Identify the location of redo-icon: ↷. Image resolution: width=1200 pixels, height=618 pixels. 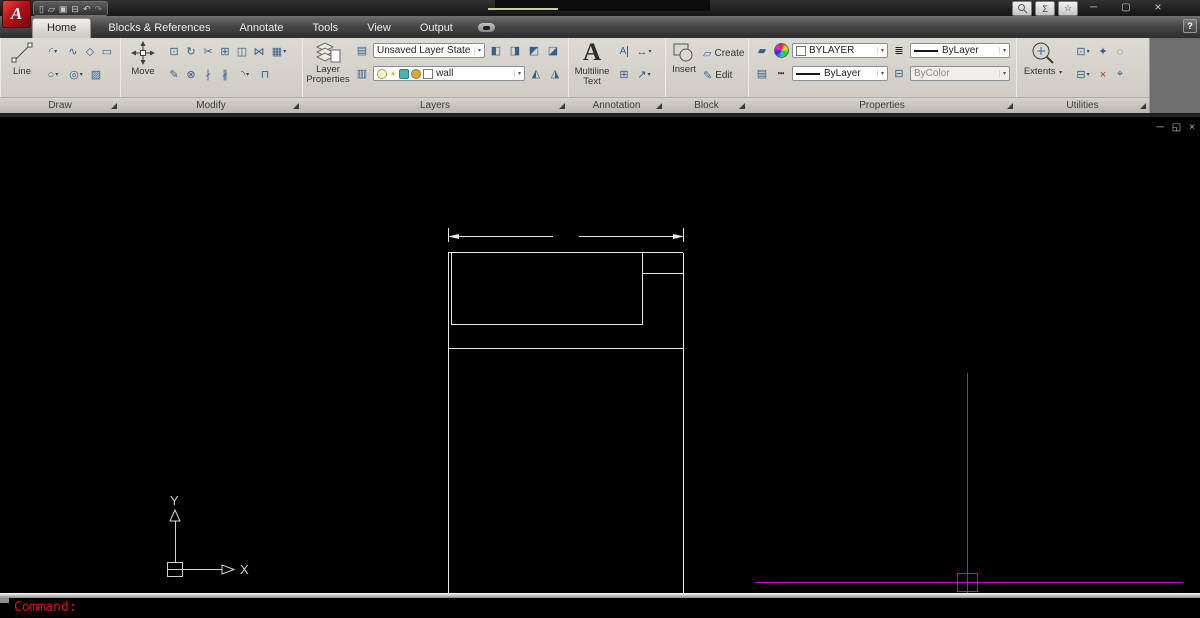
(98, 9).